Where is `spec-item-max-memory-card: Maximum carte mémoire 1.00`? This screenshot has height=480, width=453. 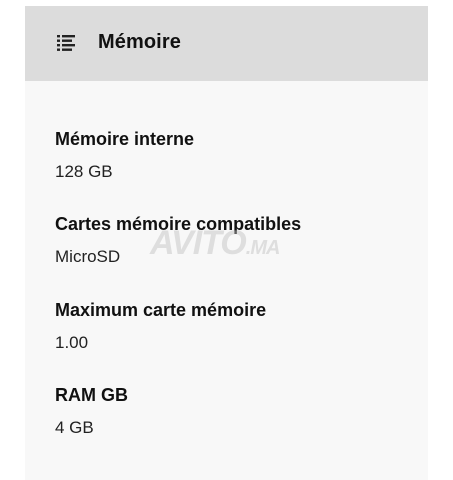 spec-item-max-memory-card: Maximum carte mémoire 1.00 is located at coordinates (160, 326).